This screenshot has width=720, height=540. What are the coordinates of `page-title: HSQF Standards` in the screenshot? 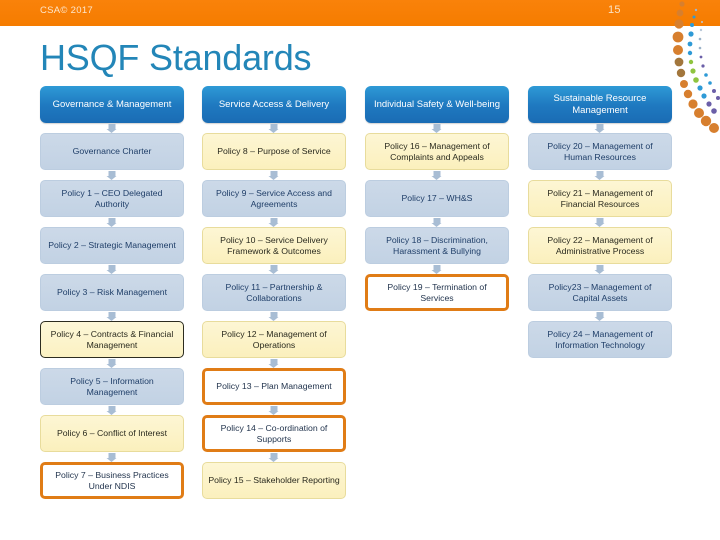 It's located at (176, 57).